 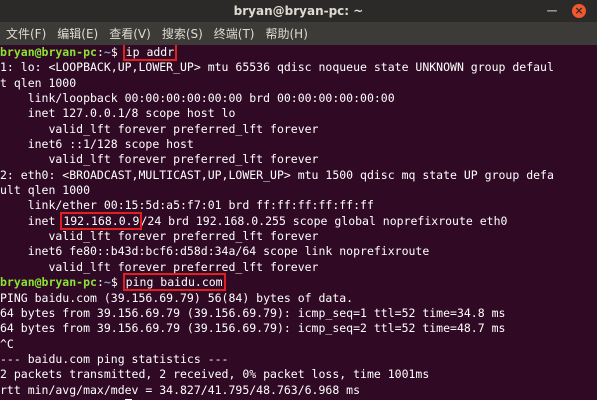 What do you see at coordinates (298, 344) in the screenshot?
I see `terminal-line: ^C` at bounding box center [298, 344].